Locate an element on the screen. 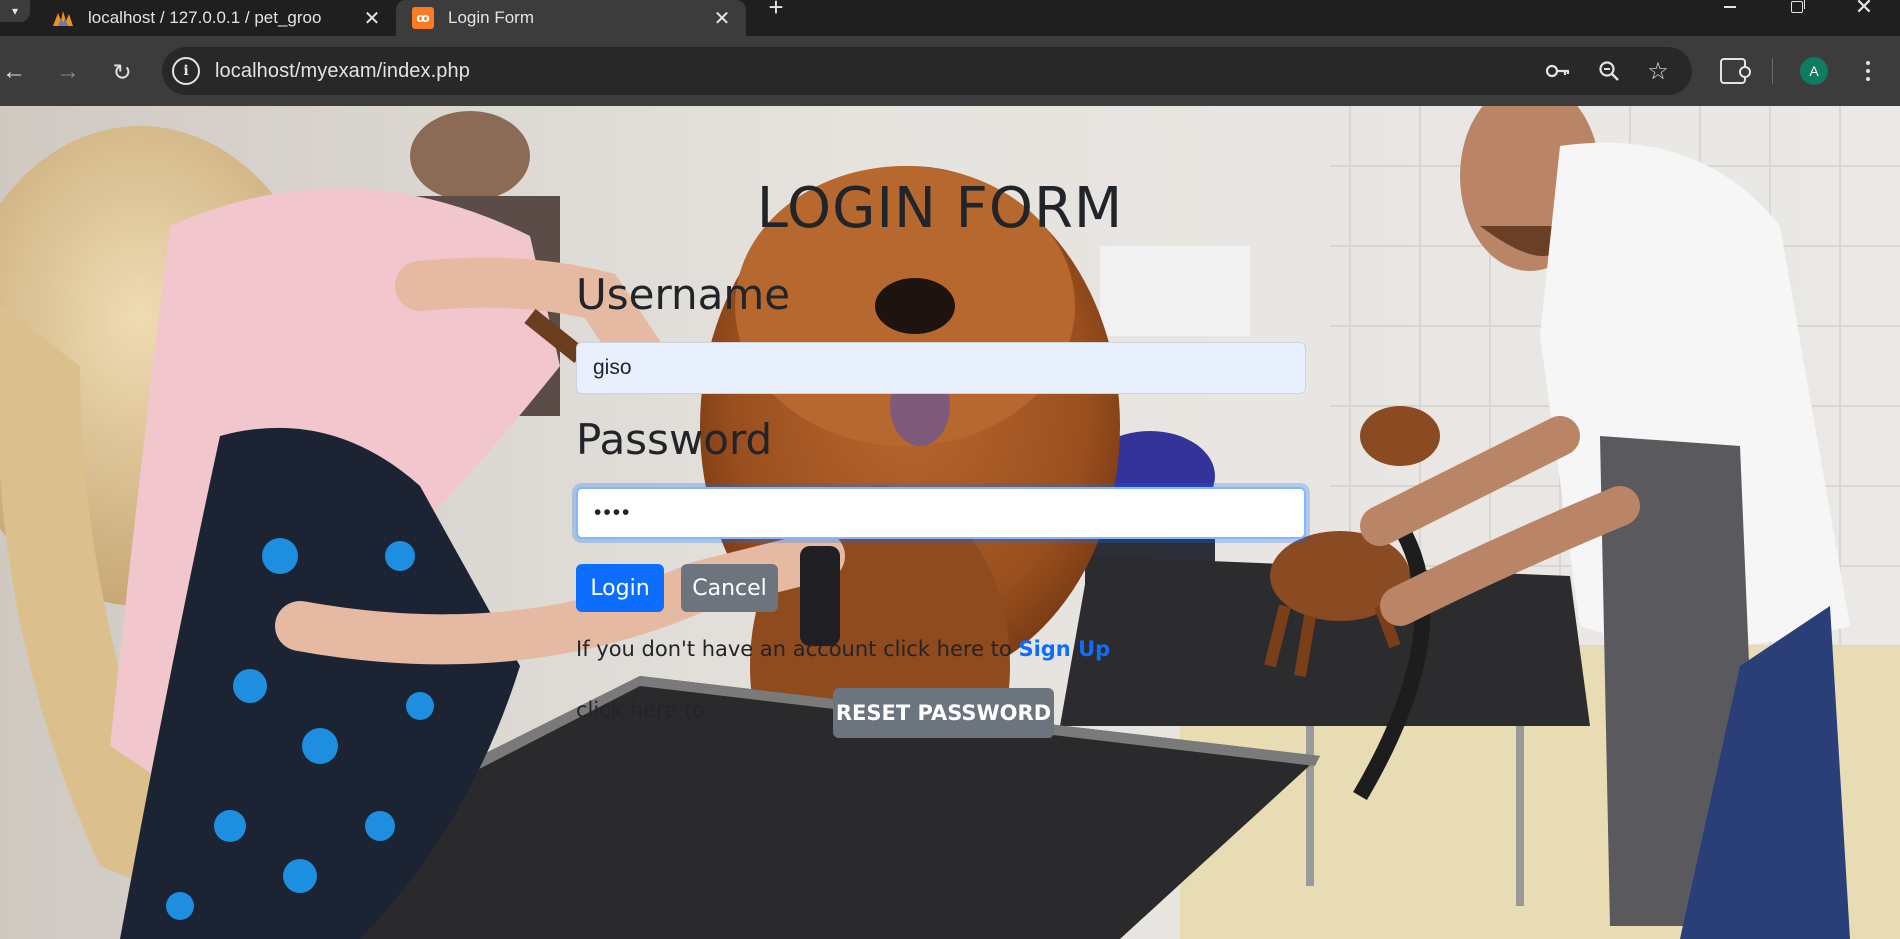  plus-icon: + is located at coordinates (776, 11).